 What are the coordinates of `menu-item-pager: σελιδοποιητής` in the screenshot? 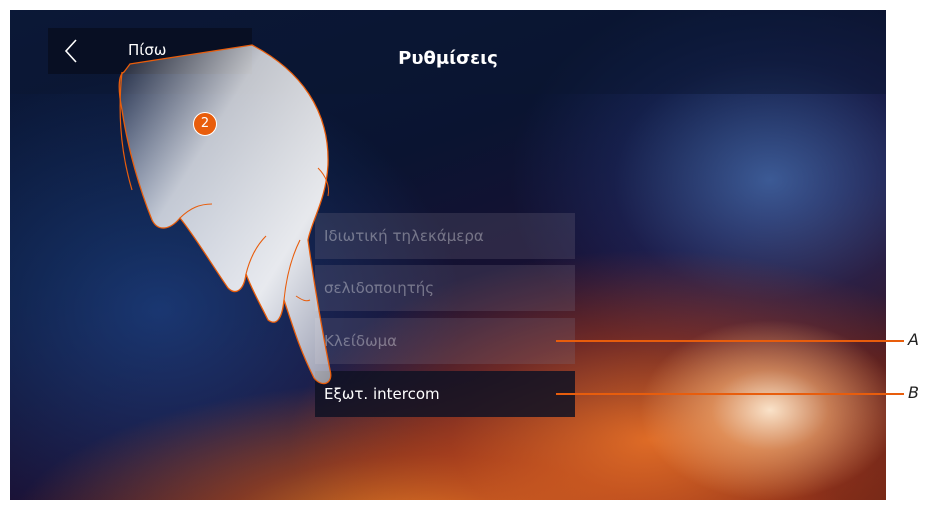 It's located at (445, 288).